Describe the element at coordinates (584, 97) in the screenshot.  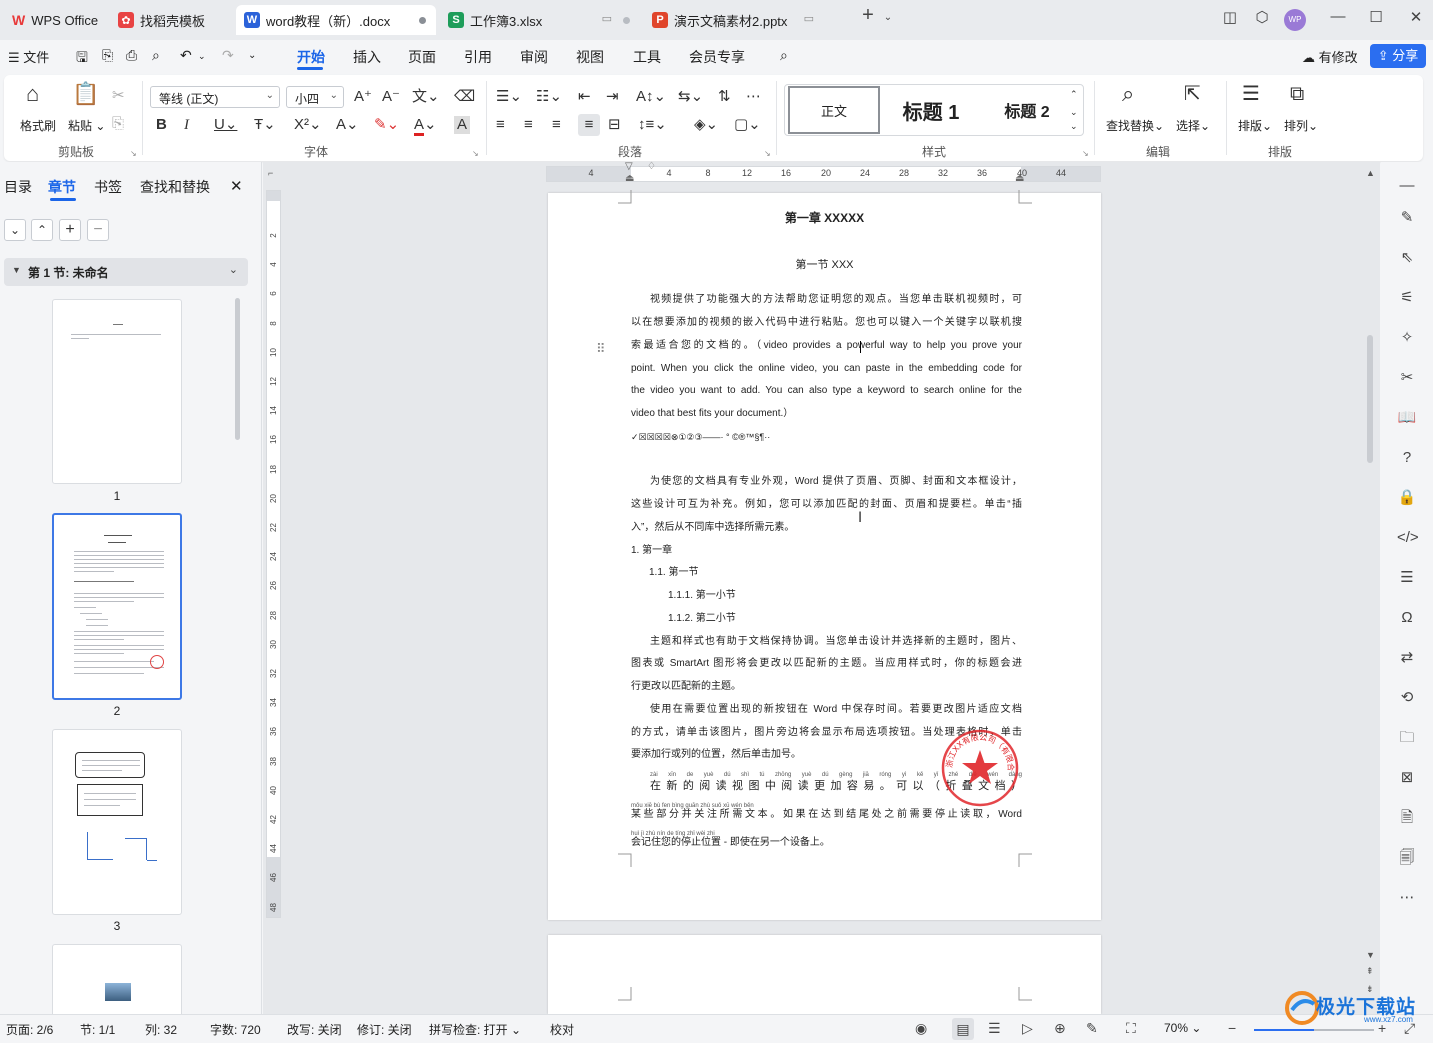
I see `decrease-indent-icon: ⇤` at that location.